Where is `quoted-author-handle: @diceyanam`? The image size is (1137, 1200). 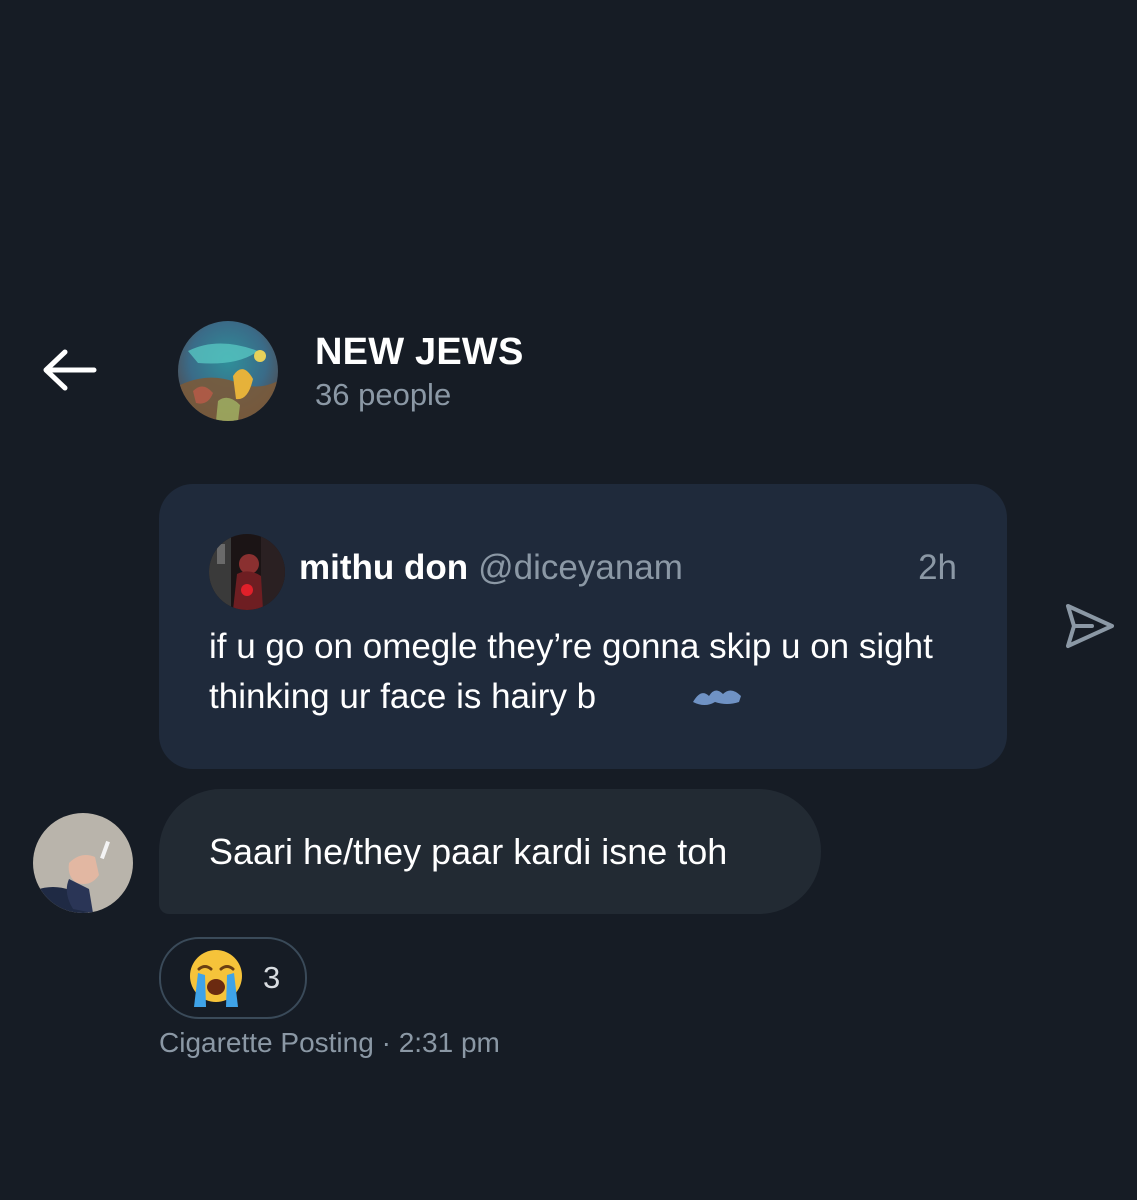
quoted-author-handle: @diceyanam is located at coordinates (580, 567).